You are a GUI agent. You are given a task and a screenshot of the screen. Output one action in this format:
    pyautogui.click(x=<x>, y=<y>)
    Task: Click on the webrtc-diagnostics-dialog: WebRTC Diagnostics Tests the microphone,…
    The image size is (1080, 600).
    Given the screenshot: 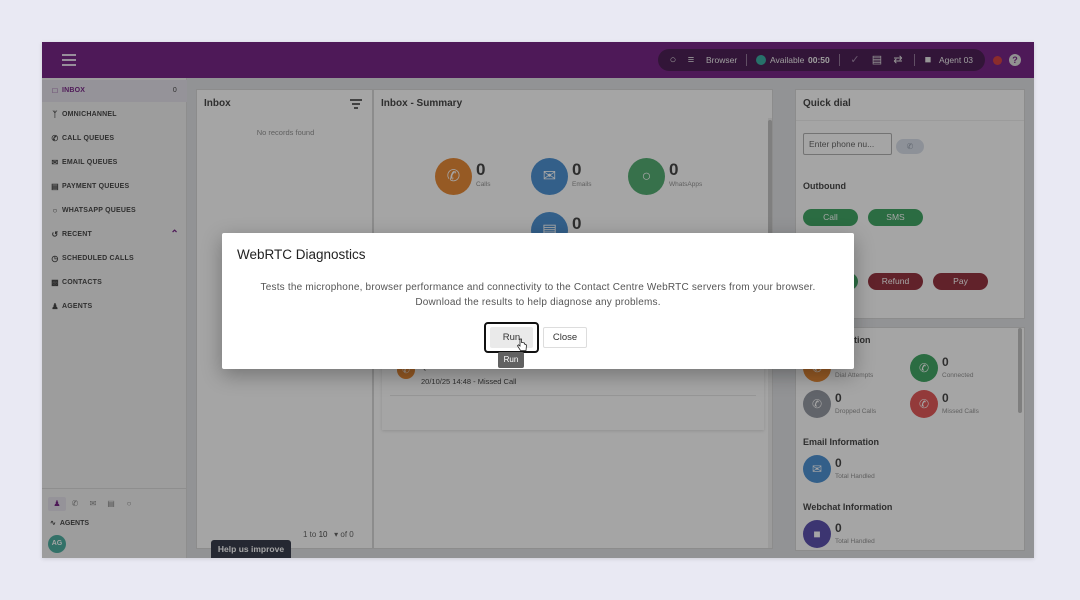 What is the action you would take?
    pyautogui.click(x=538, y=301)
    